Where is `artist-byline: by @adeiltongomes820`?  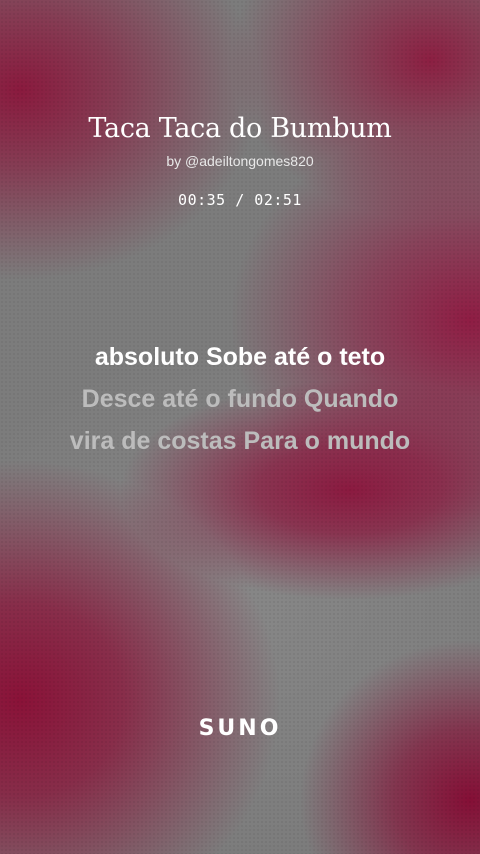
artist-byline: by @adeiltongomes820 is located at coordinates (240, 161).